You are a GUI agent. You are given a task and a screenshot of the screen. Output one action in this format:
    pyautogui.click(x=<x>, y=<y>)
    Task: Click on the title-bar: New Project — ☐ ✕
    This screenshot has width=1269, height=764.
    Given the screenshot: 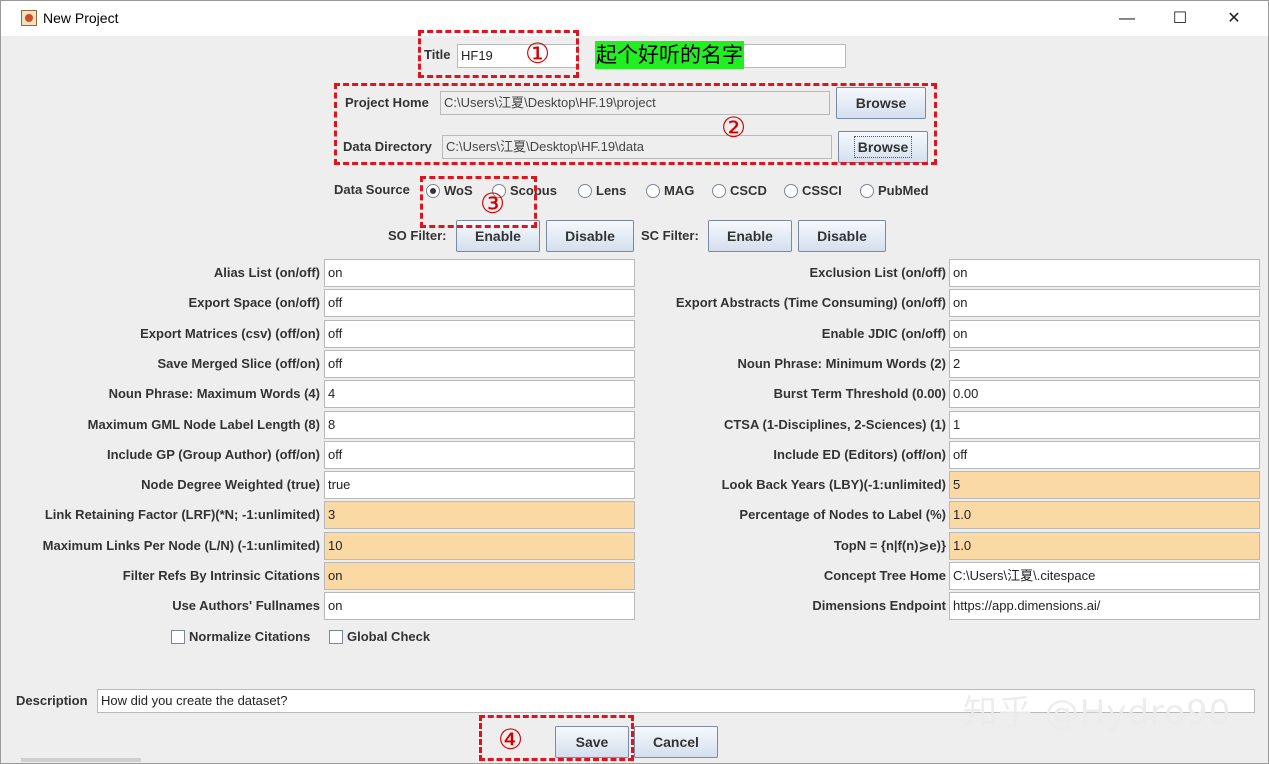 What is the action you would take?
    pyautogui.click(x=634, y=18)
    